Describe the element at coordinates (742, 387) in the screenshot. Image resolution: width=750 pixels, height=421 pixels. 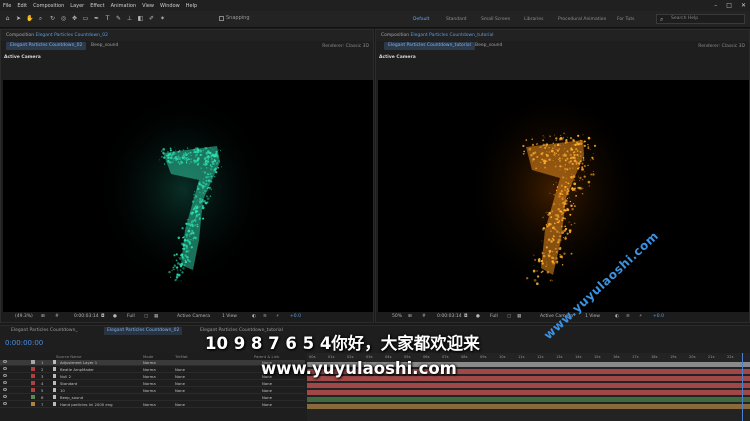
I see `playhead` at that location.